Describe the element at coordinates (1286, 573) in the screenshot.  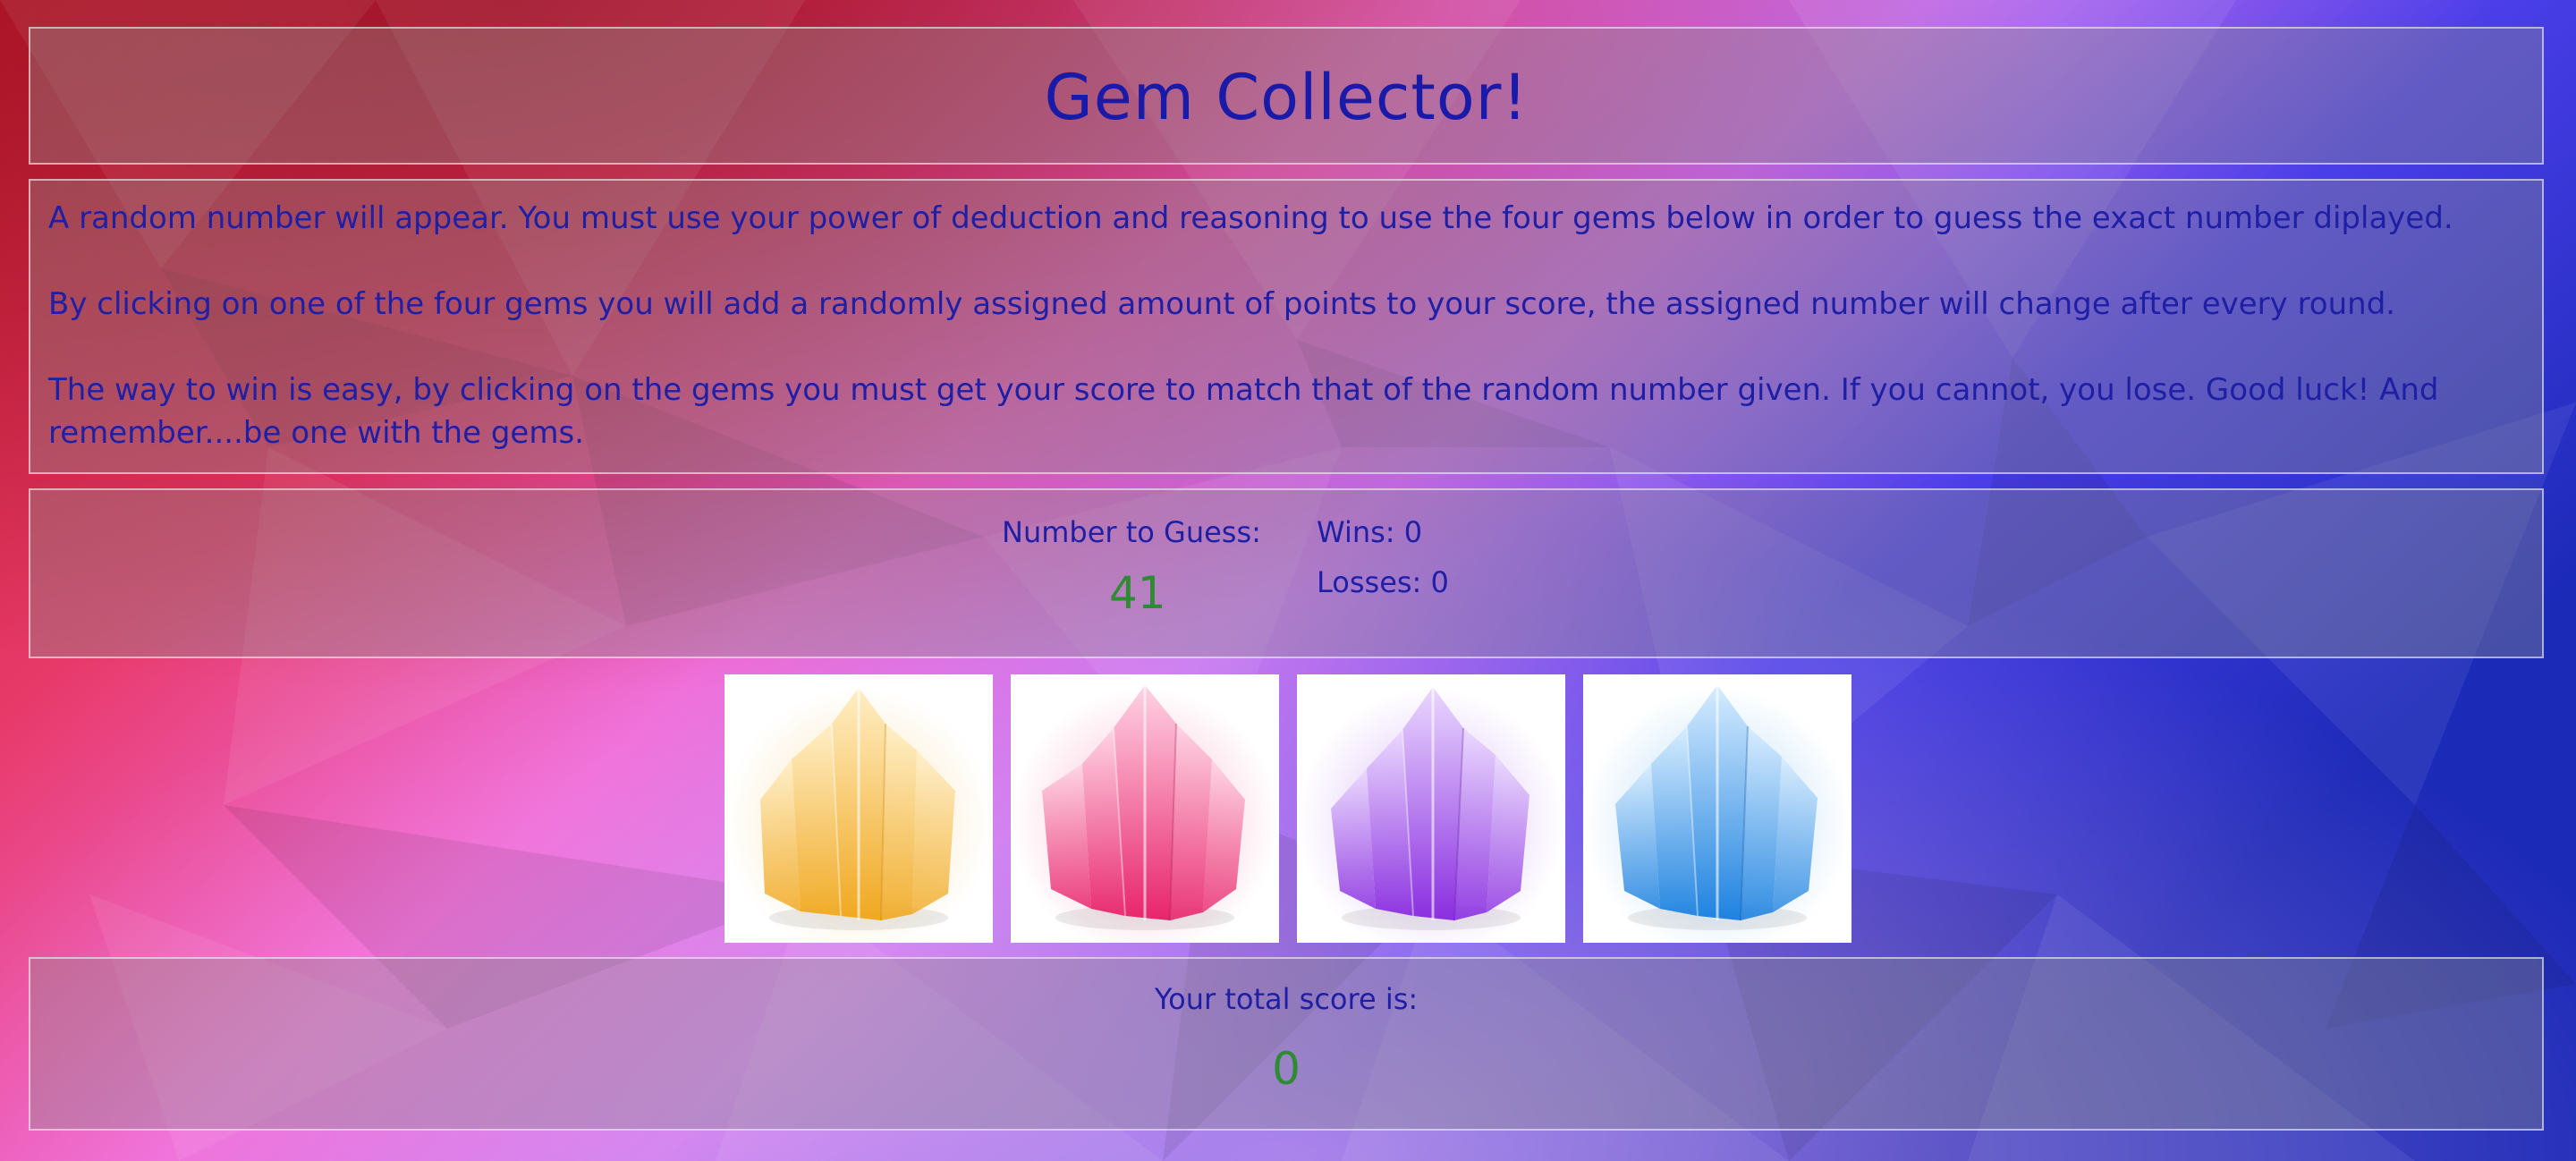
I see `stats-panel: Number to Guess: 41 Wins: 0 Losses: 0` at that location.